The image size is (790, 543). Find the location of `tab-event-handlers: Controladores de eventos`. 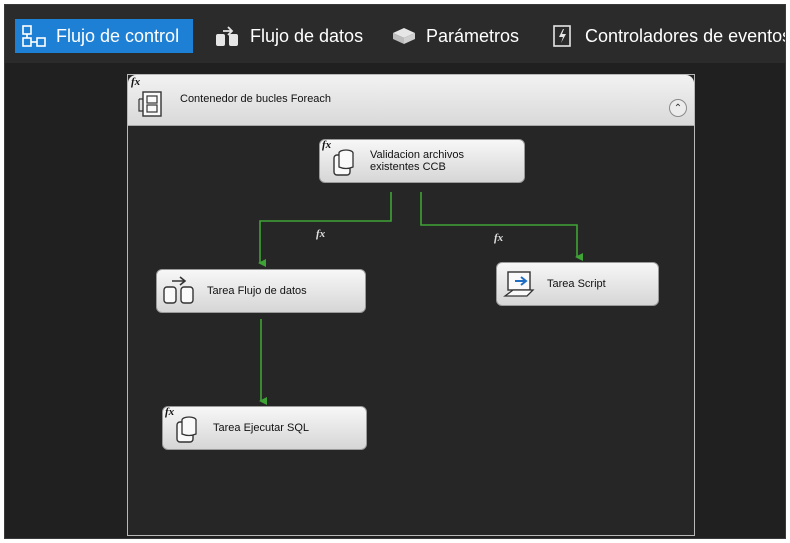

tab-event-handlers: Controladores de eventos is located at coordinates (668, 36).